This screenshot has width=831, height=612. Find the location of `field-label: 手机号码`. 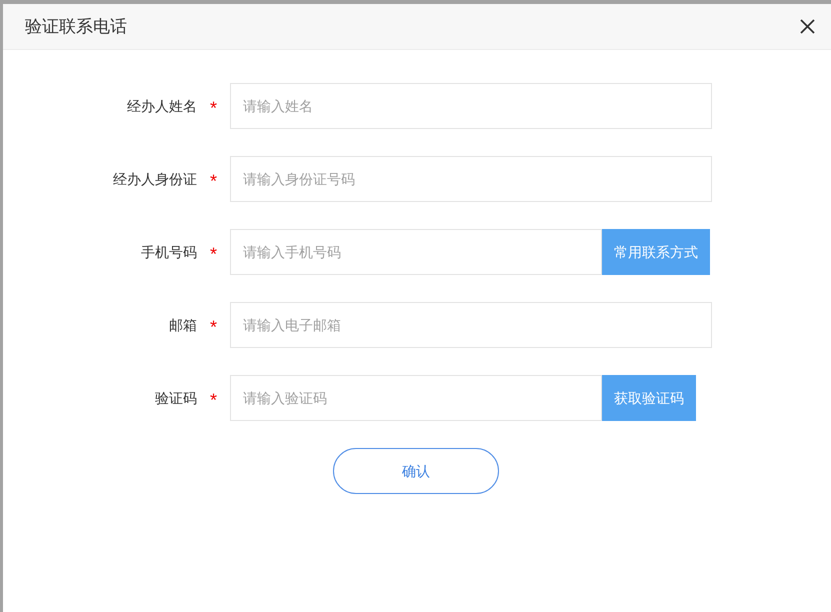

field-label: 手机号码 is located at coordinates (168, 252).